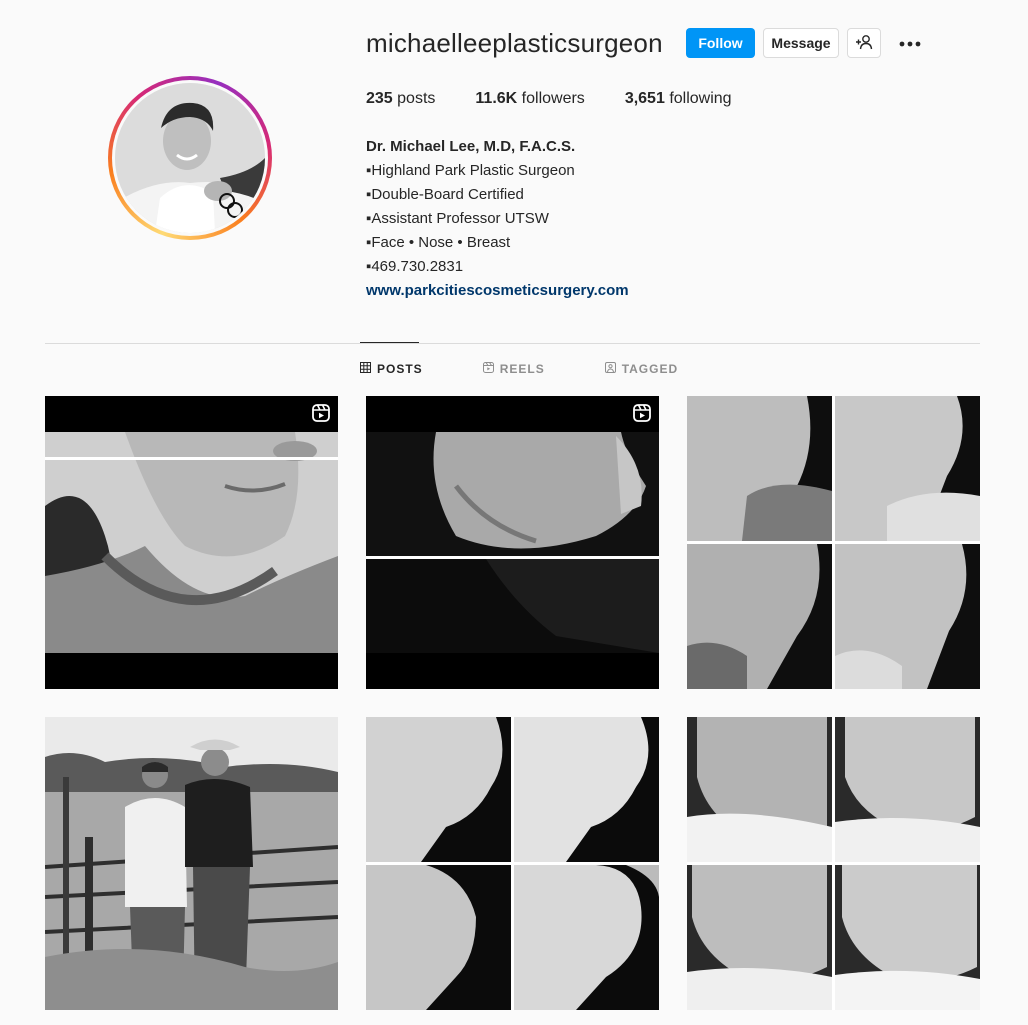  I want to click on more-options-icon, so click(910, 43).